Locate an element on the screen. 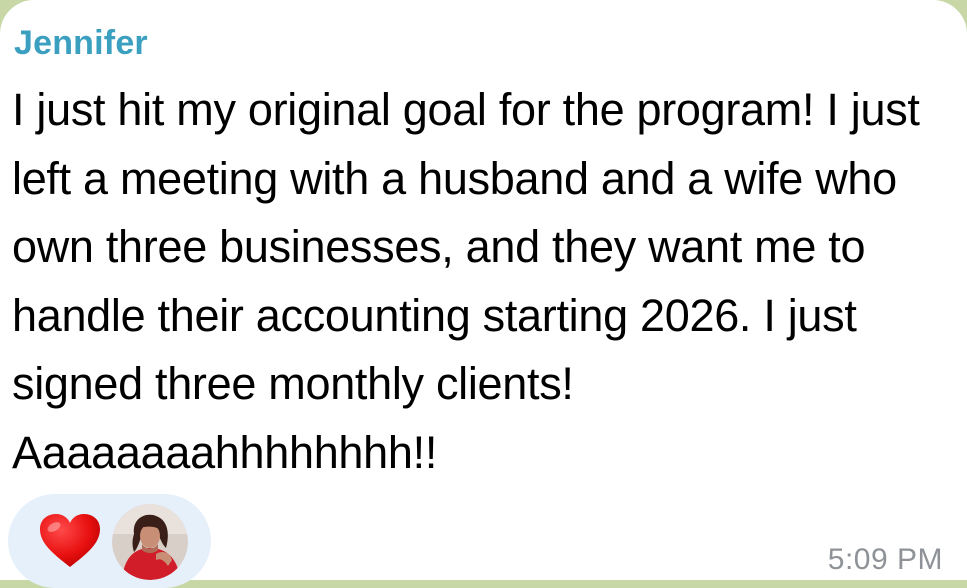  sender-name: Jennifer is located at coordinates (81, 43).